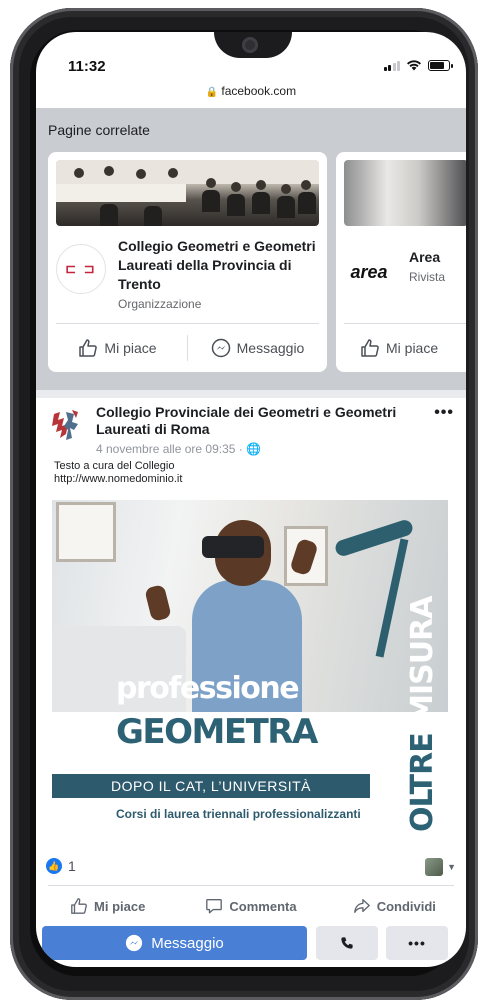 The height and width of the screenshot is (1007, 479). Describe the element at coordinates (394, 906) in the screenshot. I see `share-button: Condividi` at that location.